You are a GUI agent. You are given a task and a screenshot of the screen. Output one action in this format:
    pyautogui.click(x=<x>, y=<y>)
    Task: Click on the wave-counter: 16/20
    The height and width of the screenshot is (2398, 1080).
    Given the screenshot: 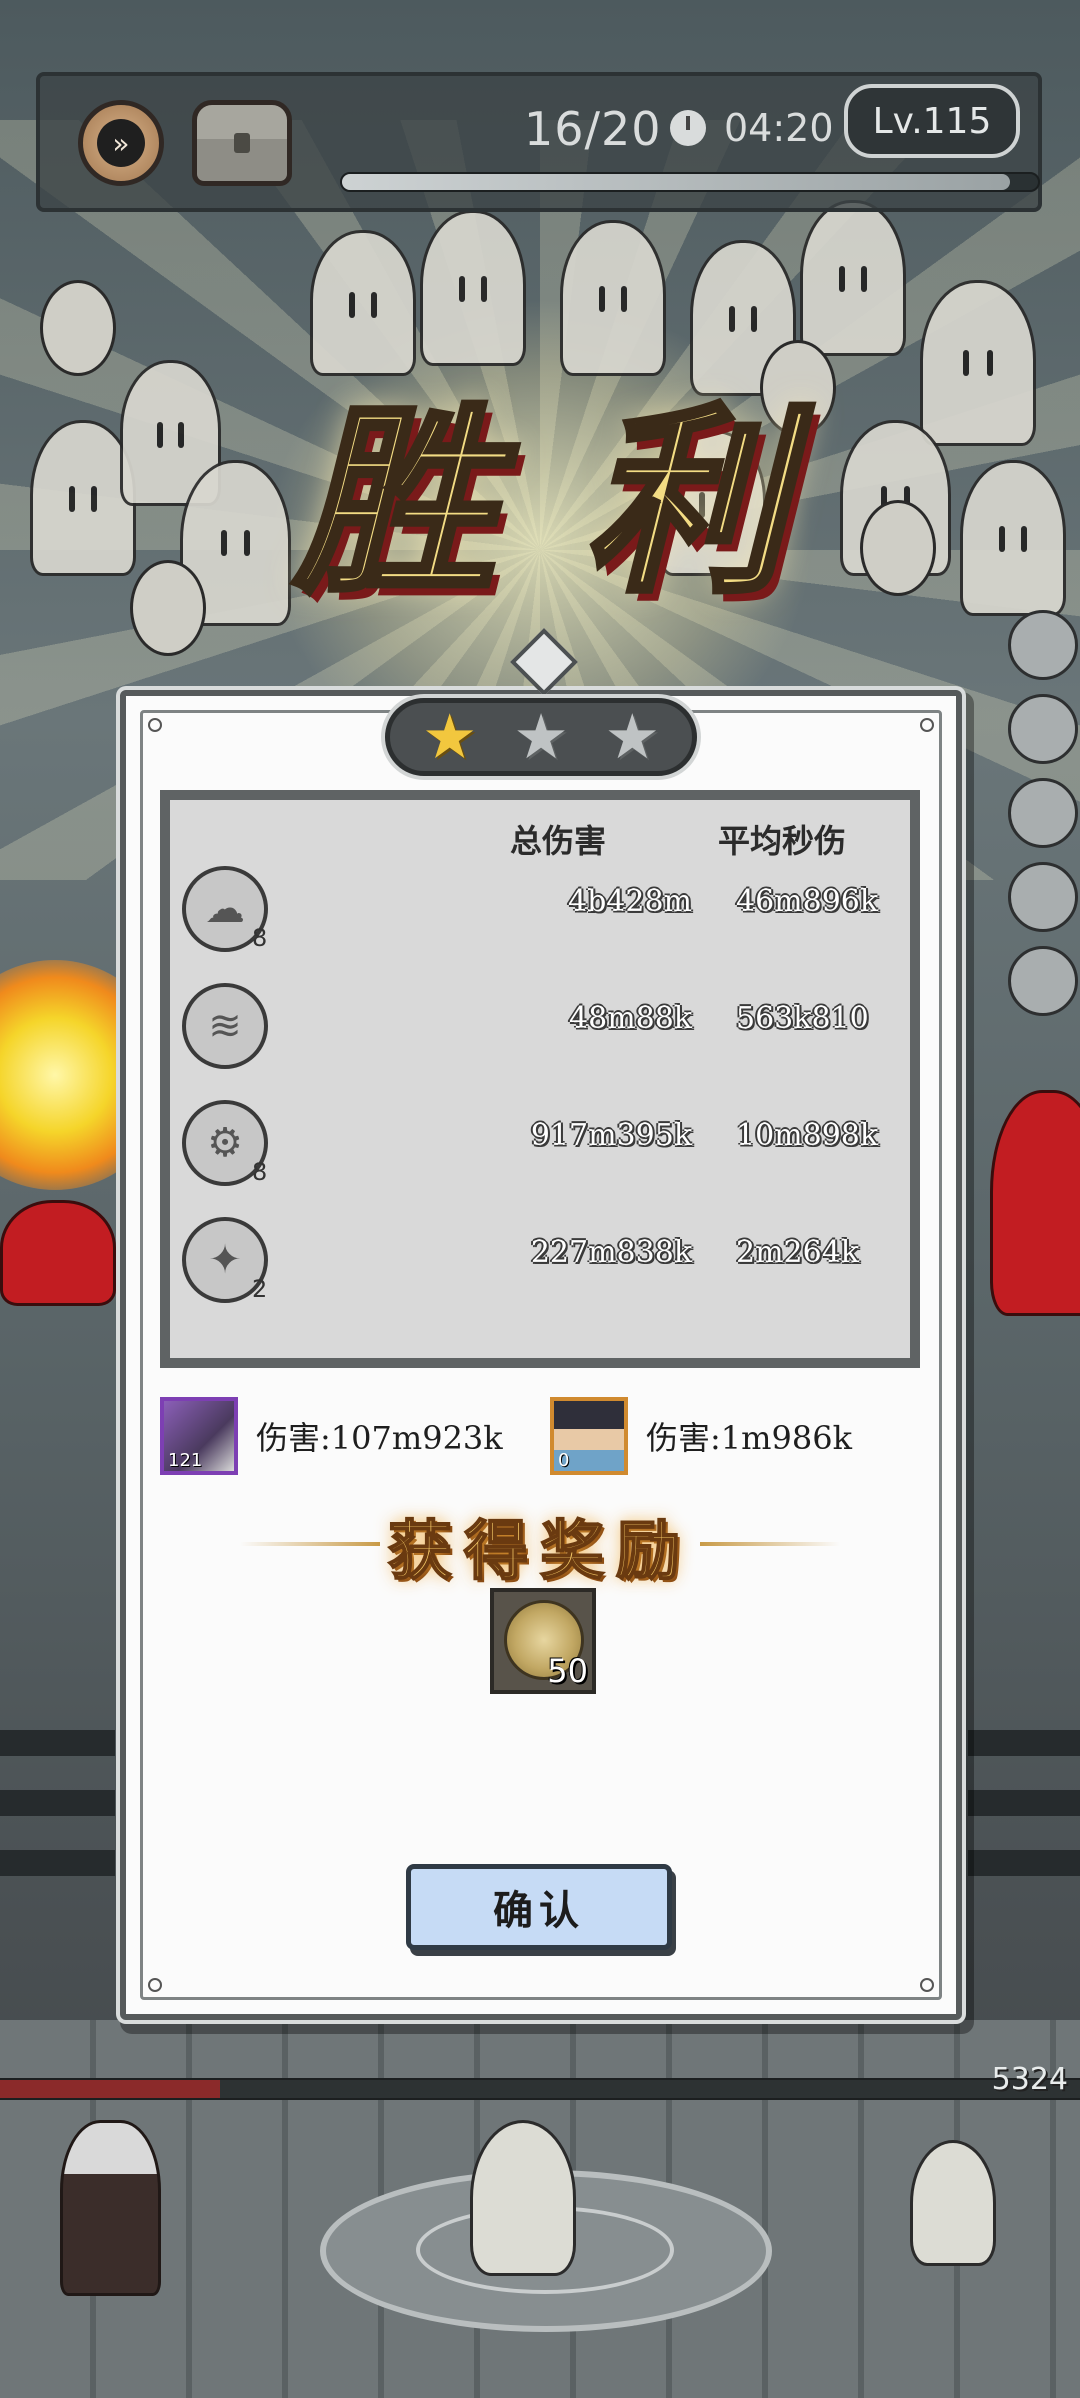 What is the action you would take?
    pyautogui.click(x=593, y=129)
    